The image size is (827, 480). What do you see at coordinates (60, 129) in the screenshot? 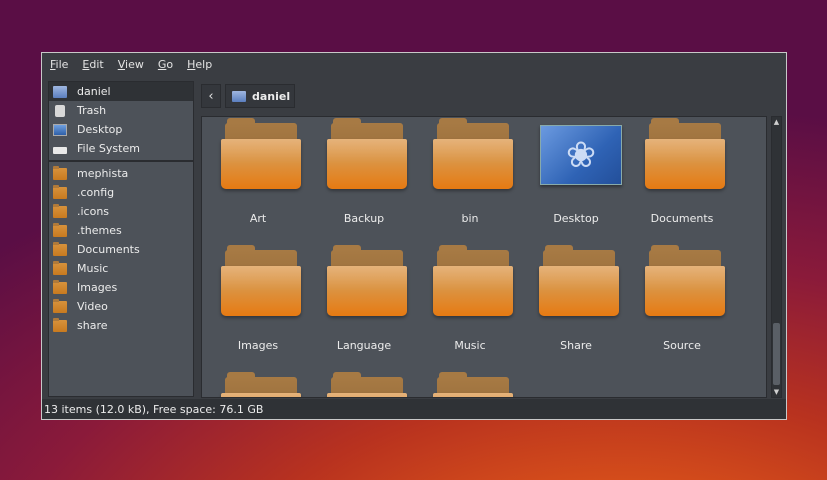
I see `desktop-icon` at bounding box center [60, 129].